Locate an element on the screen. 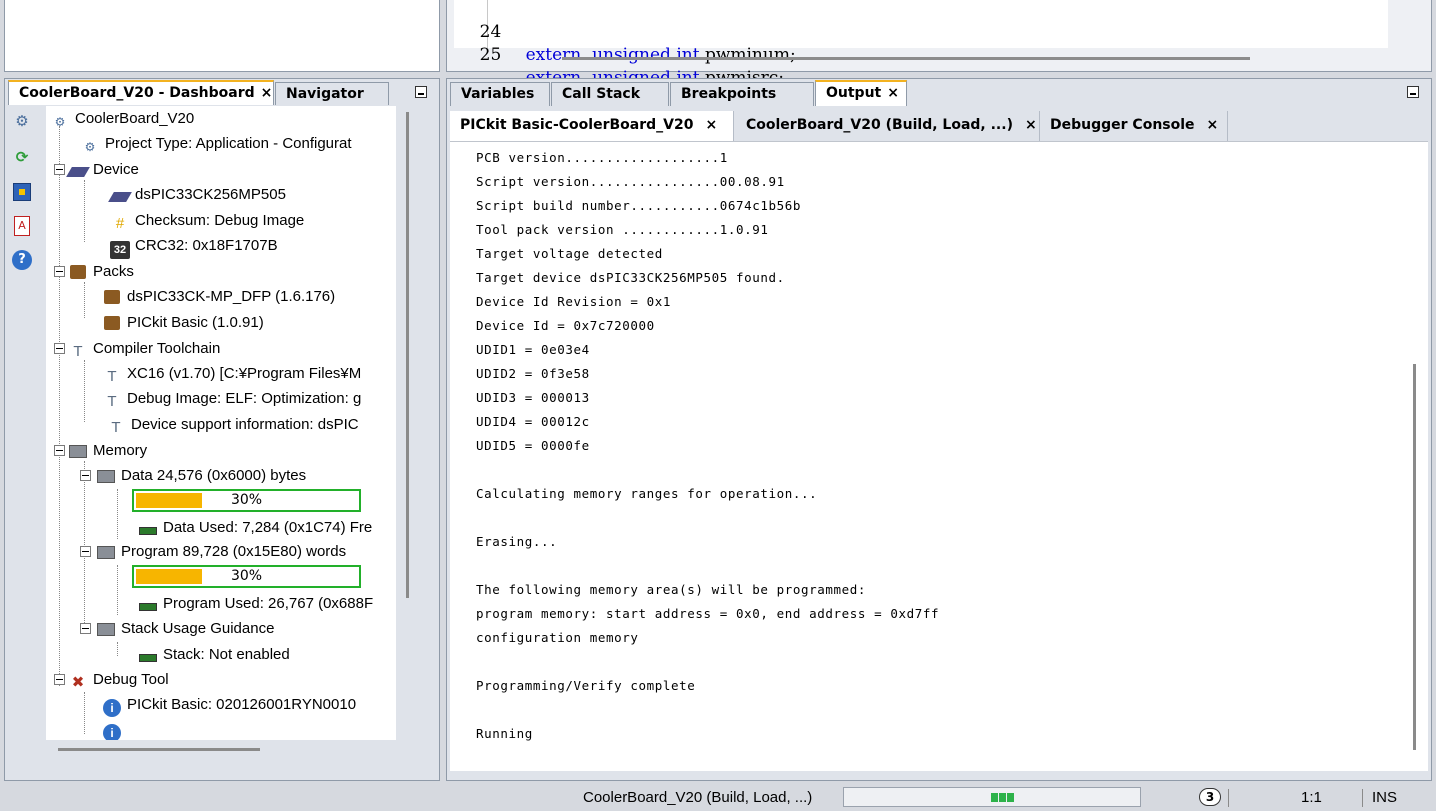  top-left-panel is located at coordinates (222, 36).